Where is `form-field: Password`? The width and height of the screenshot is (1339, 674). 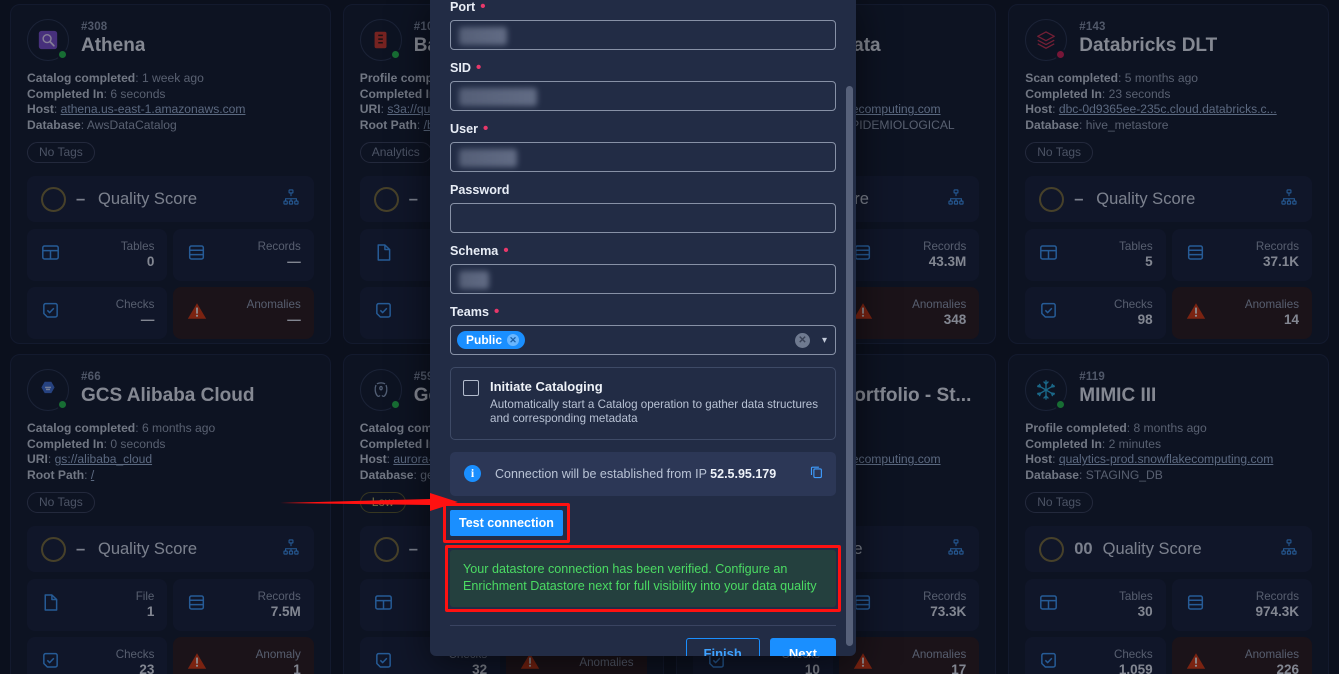
form-field: Password is located at coordinates (643, 208).